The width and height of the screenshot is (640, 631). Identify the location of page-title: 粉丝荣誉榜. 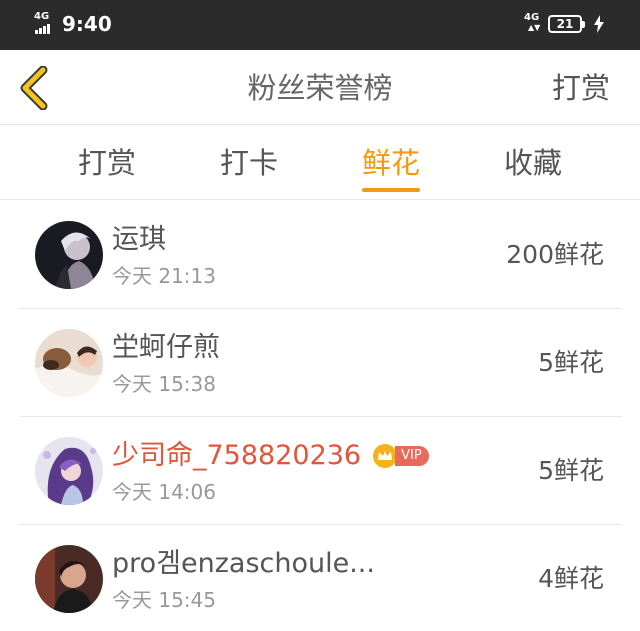
(320, 88).